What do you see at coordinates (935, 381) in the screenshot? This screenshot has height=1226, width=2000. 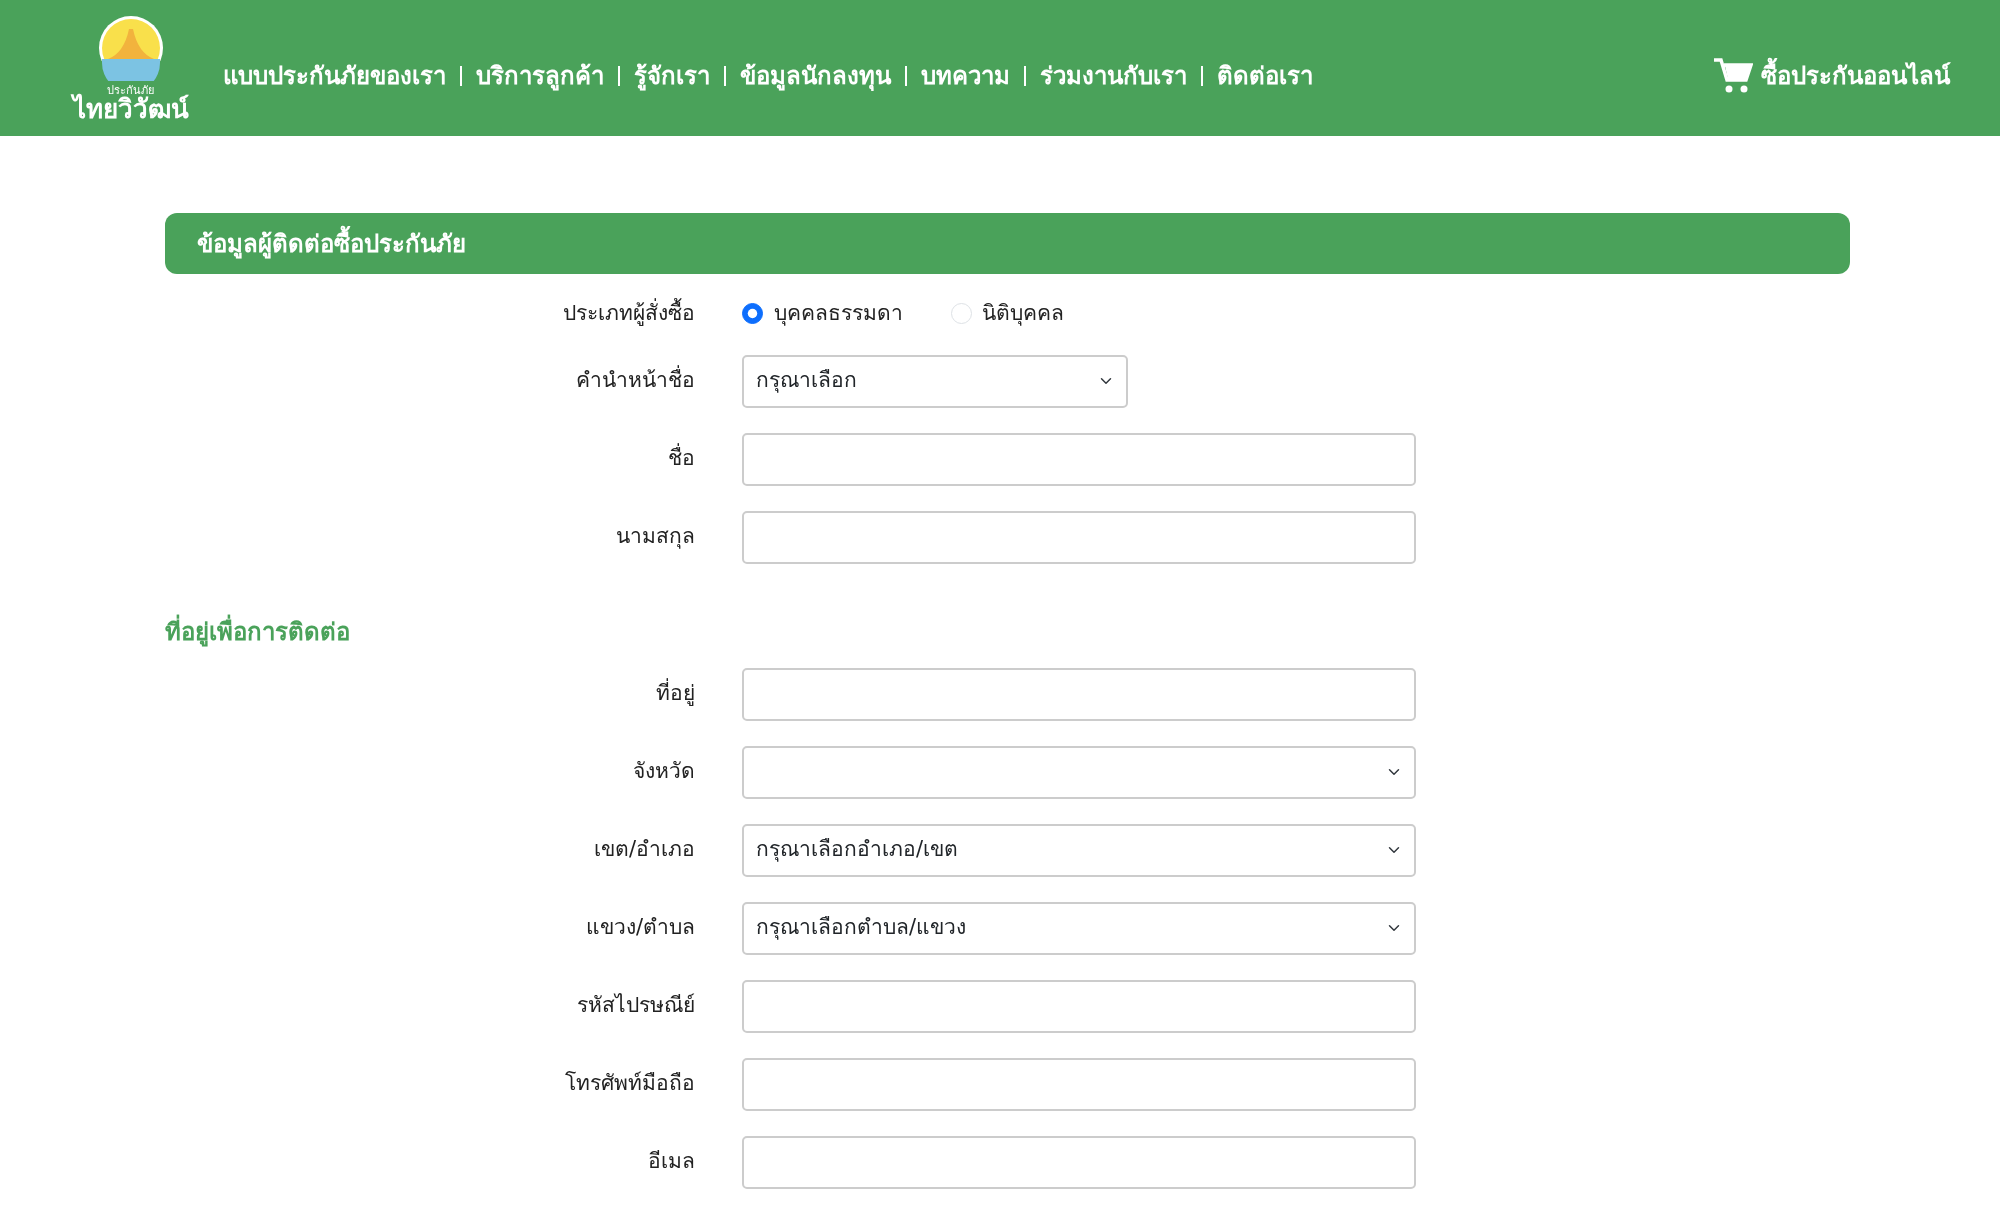 I see `dropdown-field: กรุณาเลือก` at bounding box center [935, 381].